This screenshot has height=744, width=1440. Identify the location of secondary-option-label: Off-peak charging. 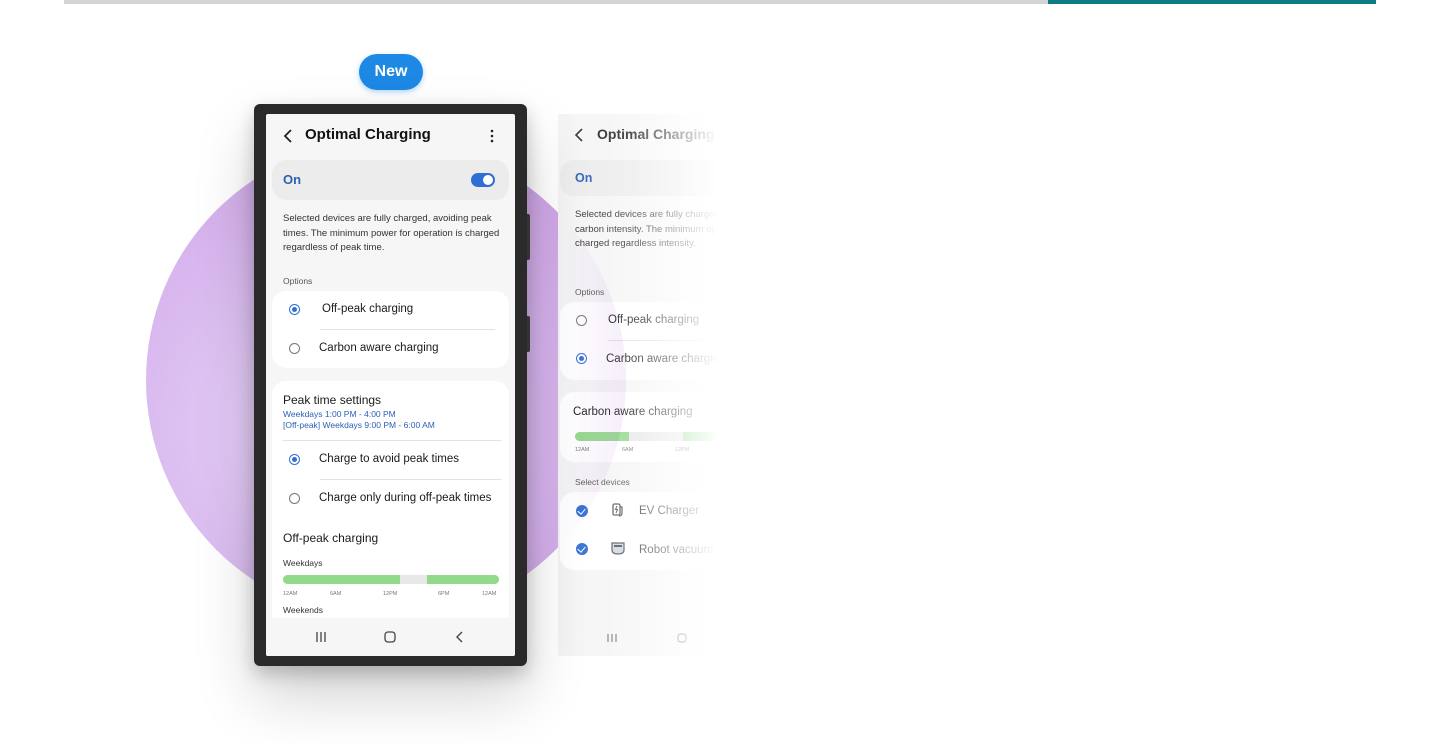
(654, 320).